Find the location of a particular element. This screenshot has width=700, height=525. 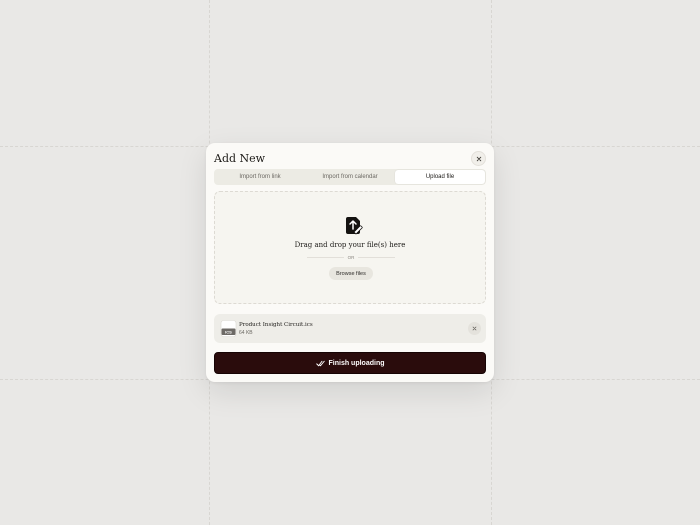

file-upload-icon is located at coordinates (354, 226).